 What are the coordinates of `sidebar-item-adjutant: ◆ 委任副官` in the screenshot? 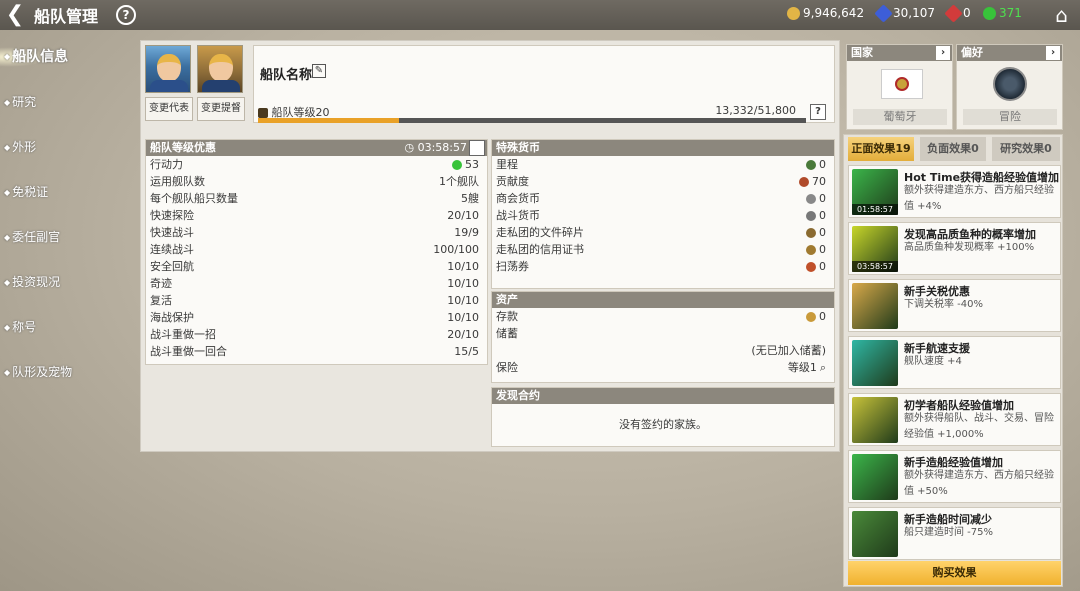 It's located at (65, 244).